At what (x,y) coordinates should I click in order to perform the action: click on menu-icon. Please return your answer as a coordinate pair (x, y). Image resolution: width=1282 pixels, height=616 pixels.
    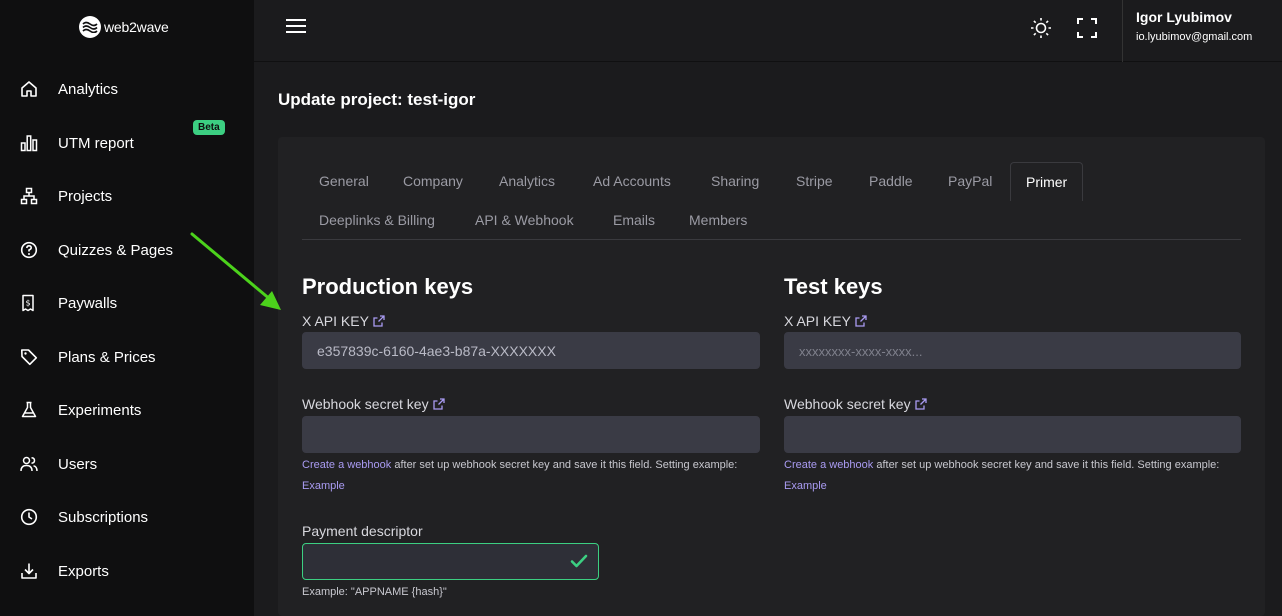
    Looking at the image, I should click on (296, 27).